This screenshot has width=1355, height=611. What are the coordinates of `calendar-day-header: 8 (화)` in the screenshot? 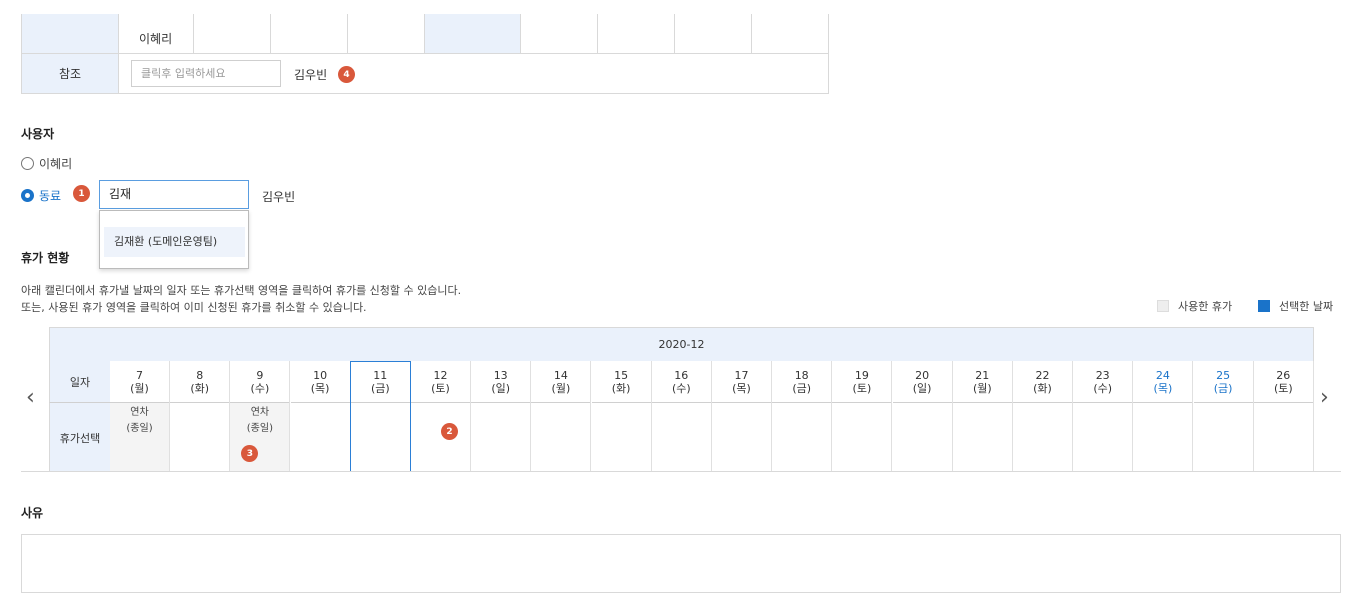 It's located at (200, 382).